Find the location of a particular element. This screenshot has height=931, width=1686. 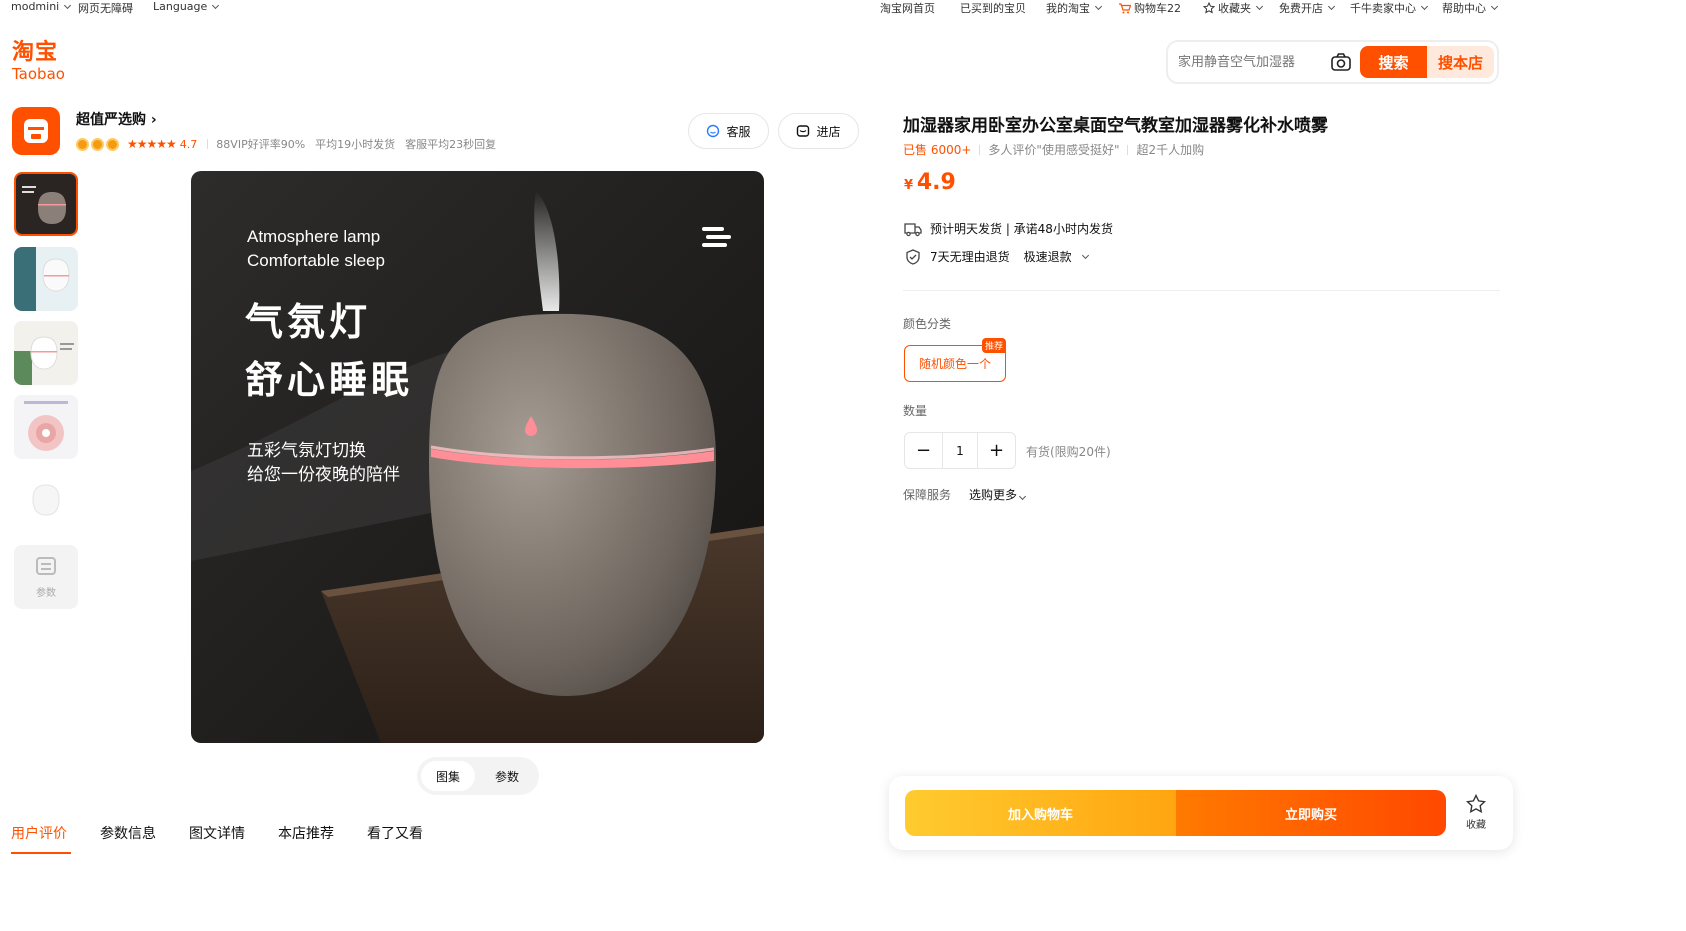

shop-stat-reply: 客服平均23秒回复 is located at coordinates (451, 144).